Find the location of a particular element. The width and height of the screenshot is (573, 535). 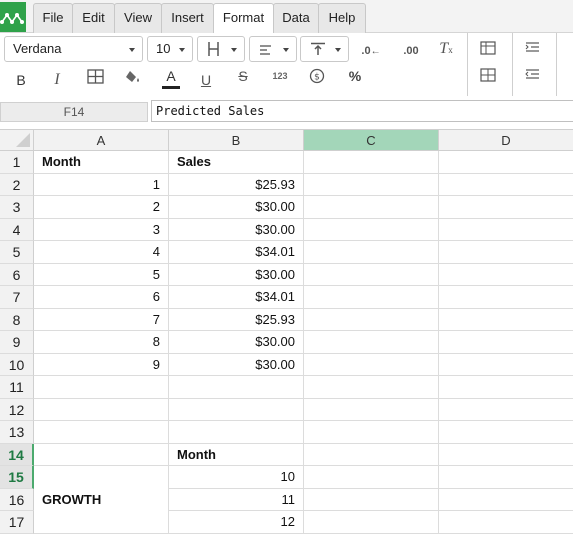

cell-d7 is located at coordinates (506, 297).